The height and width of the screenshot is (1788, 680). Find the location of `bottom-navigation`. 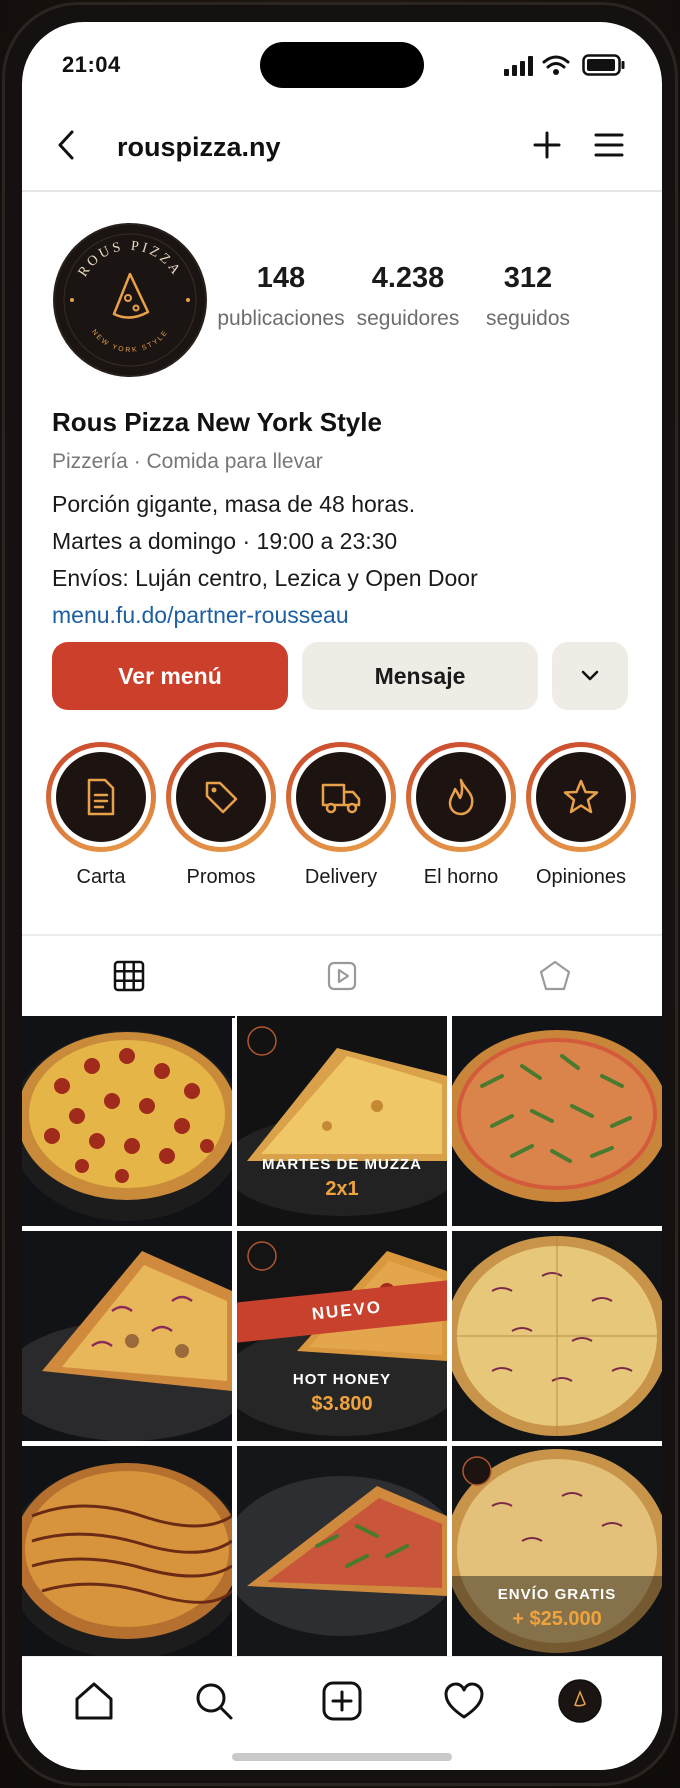

bottom-navigation is located at coordinates (342, 1713).